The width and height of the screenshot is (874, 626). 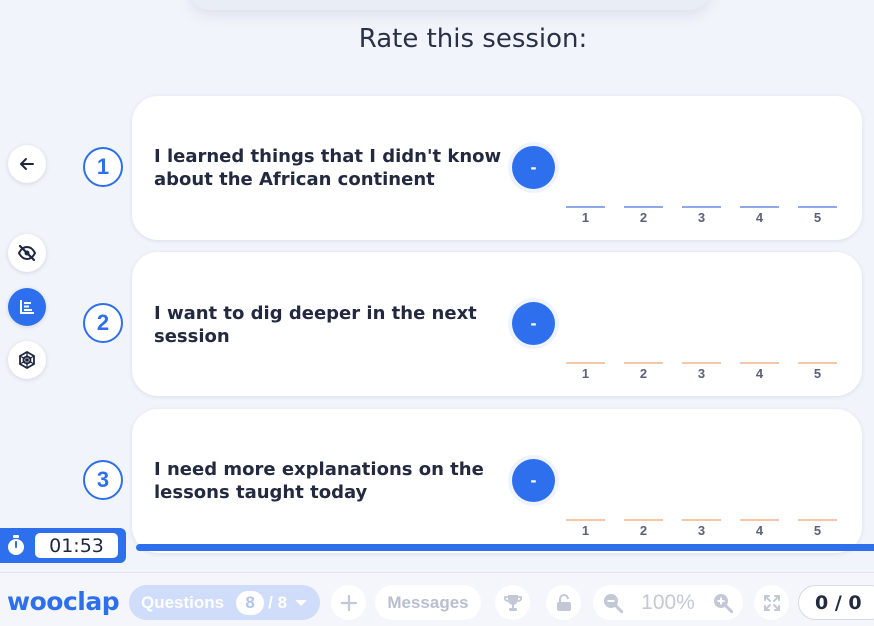 I want to click on top-panel-shadow, so click(x=450, y=5).